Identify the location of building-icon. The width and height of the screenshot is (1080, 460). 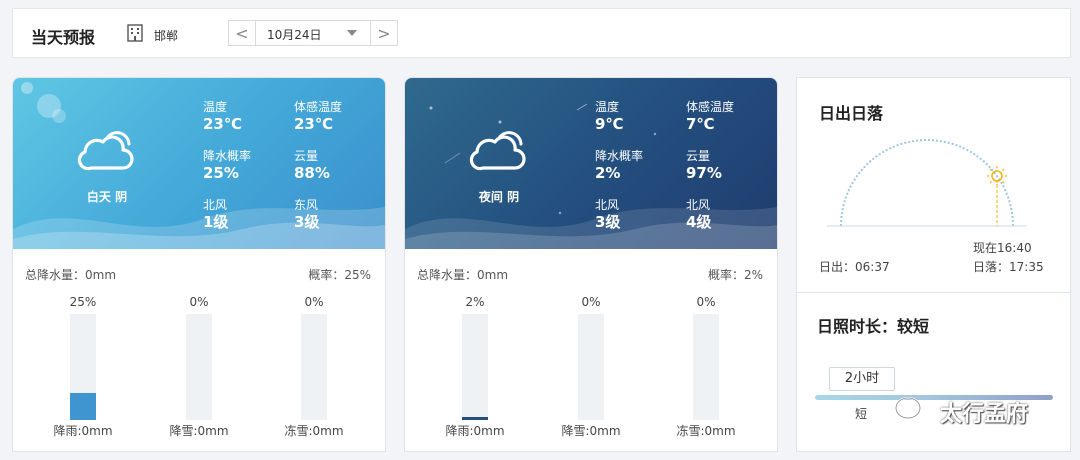
(135, 33).